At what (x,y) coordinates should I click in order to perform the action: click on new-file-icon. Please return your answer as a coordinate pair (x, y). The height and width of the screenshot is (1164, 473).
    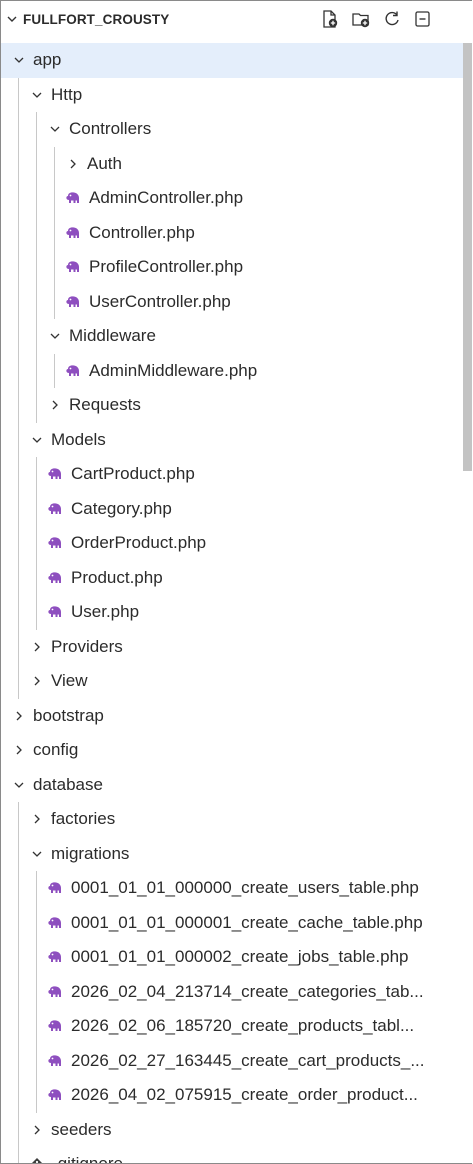
    Looking at the image, I should click on (330, 19).